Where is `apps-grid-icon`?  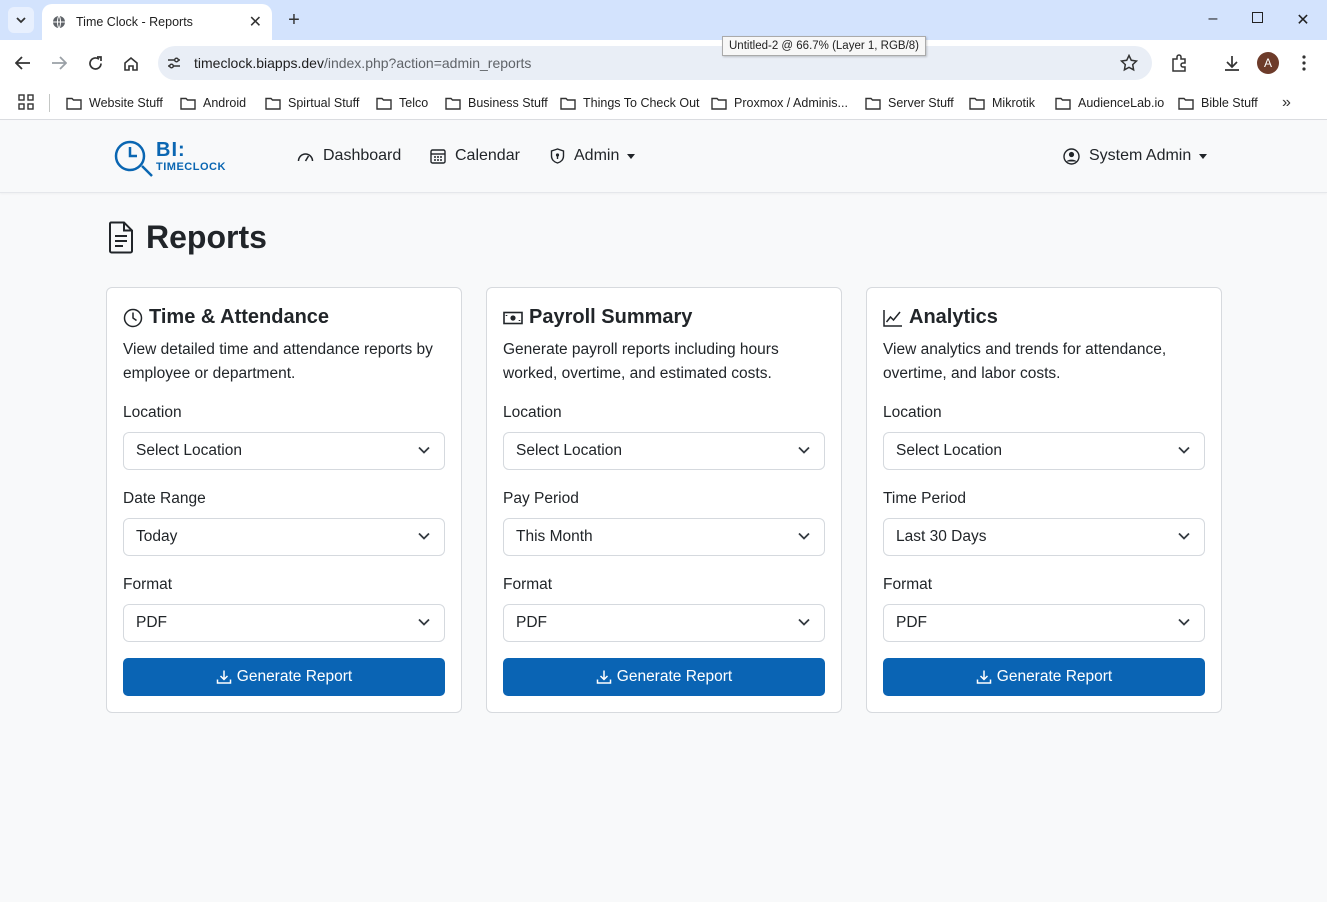
apps-grid-icon is located at coordinates (26, 104).